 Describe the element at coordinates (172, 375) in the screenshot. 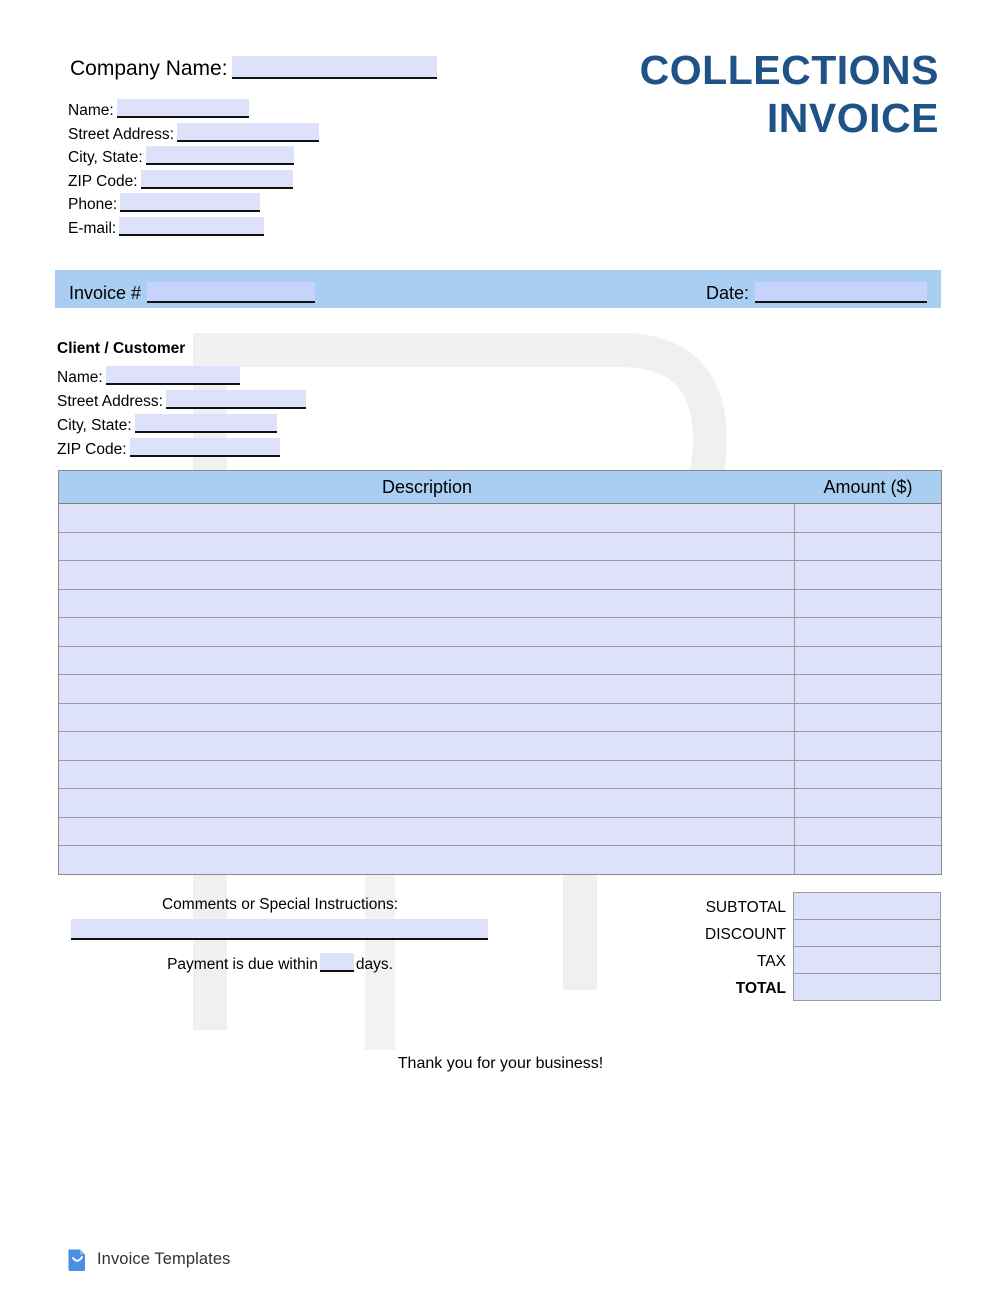

I see `client-field-name-input` at that location.